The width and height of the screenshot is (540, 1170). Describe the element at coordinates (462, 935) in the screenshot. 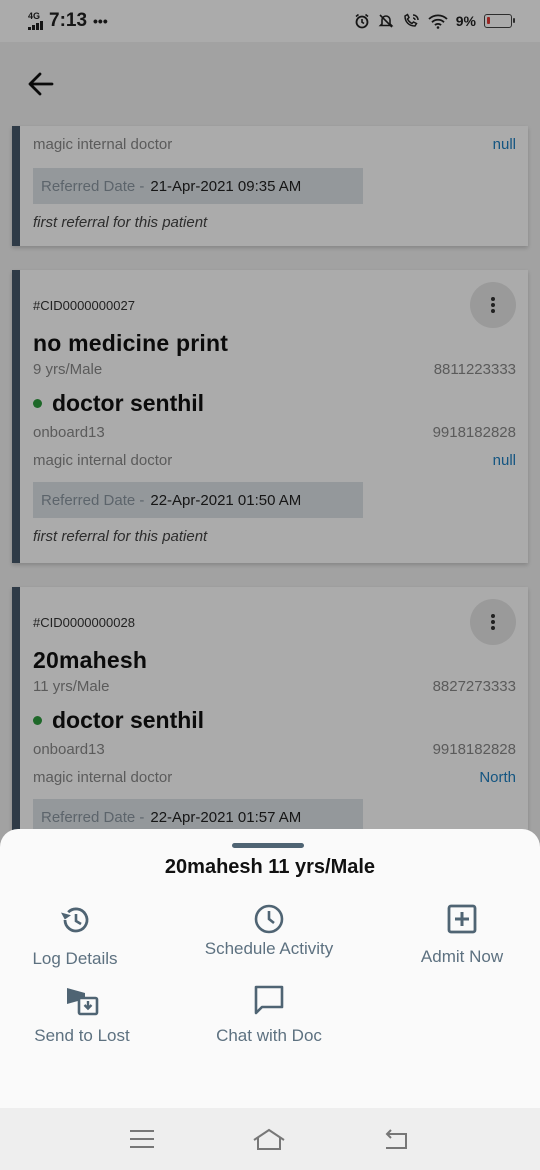

I see `admit-now-button: Admit Now` at that location.